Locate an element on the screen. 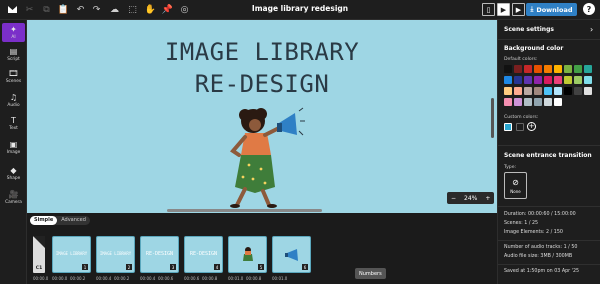  sidebar-item-scenes: 🎞 Scenes is located at coordinates (13, 76).